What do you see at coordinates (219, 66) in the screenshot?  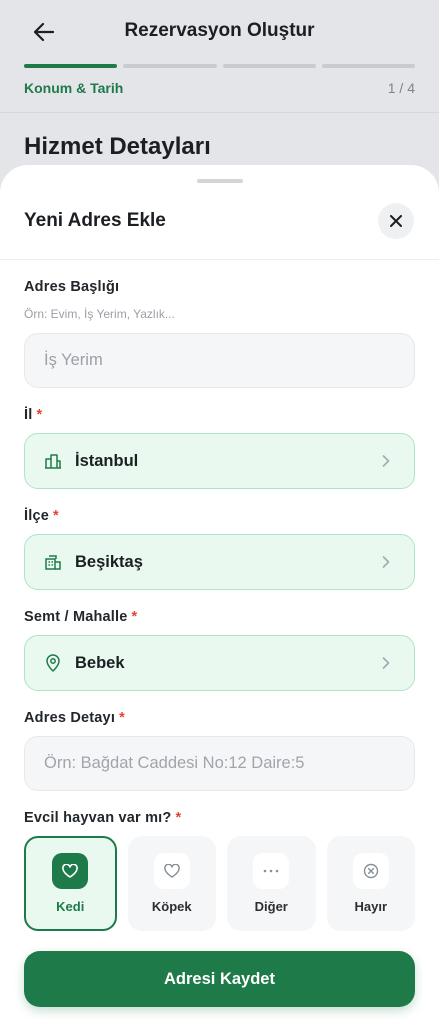 I see `step-progress` at bounding box center [219, 66].